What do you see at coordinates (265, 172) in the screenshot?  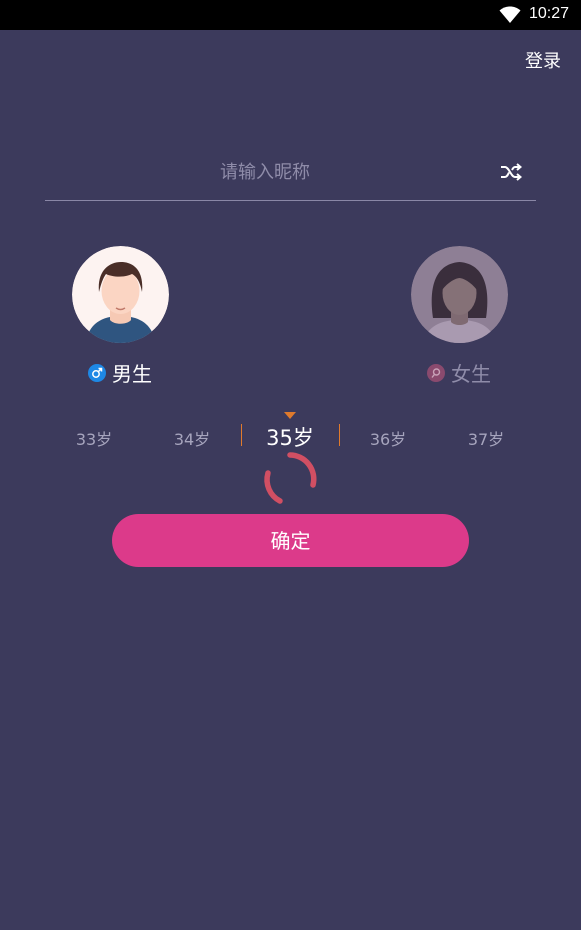 I see `nickname-input` at bounding box center [265, 172].